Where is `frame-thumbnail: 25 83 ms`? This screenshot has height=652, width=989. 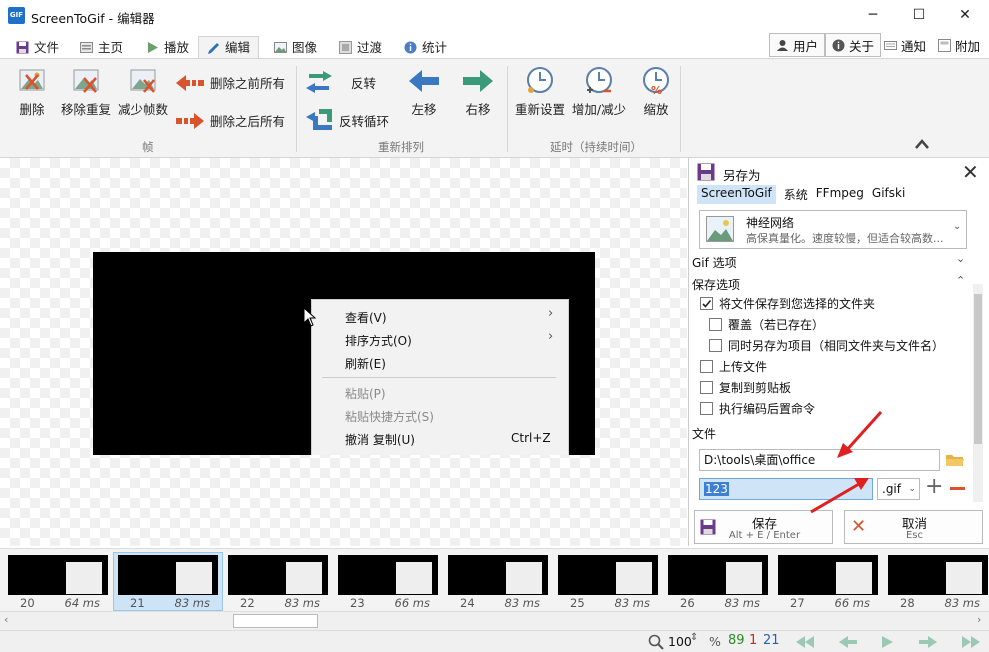
frame-thumbnail: 25 83 ms is located at coordinates (608, 583).